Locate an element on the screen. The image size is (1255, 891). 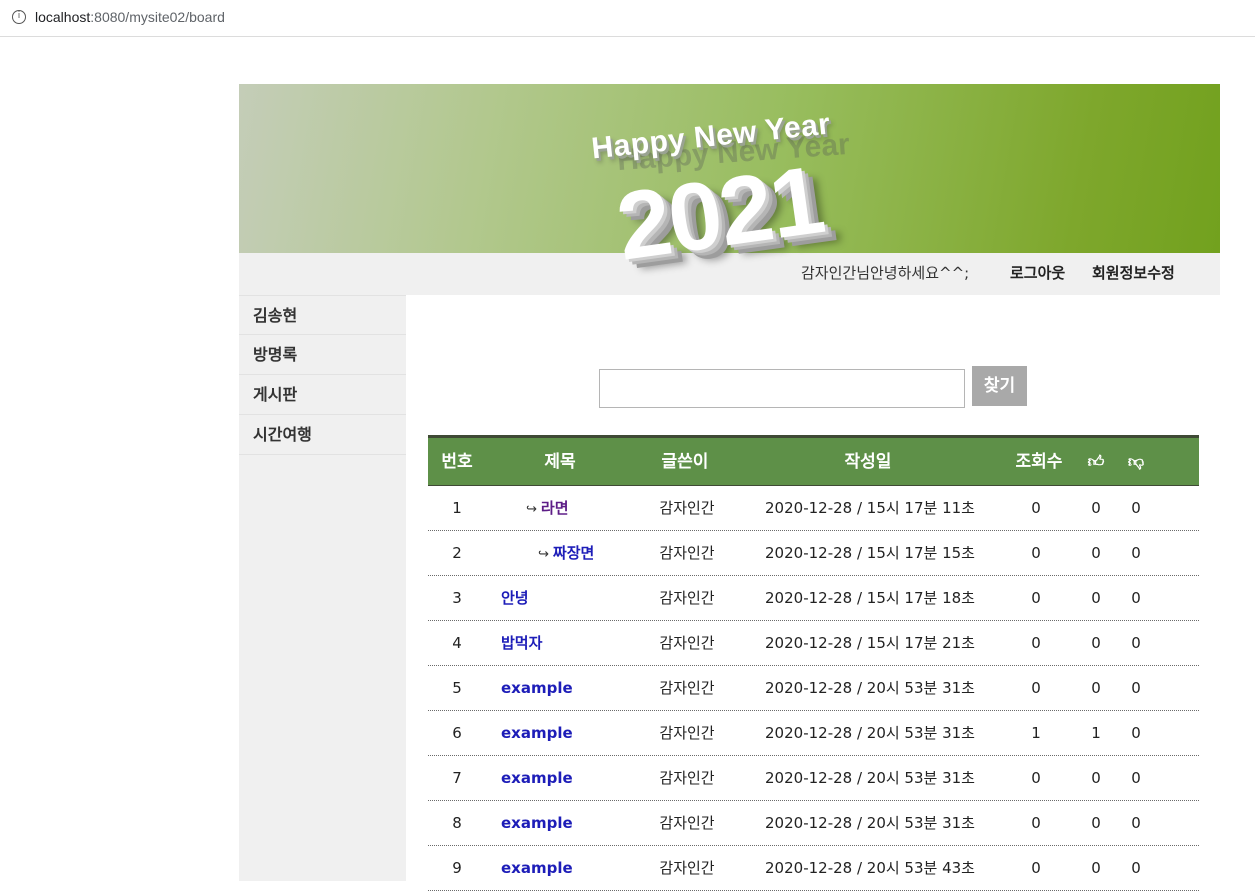
thumbs-up-icon: 👍︎ is located at coordinates (1096, 461).